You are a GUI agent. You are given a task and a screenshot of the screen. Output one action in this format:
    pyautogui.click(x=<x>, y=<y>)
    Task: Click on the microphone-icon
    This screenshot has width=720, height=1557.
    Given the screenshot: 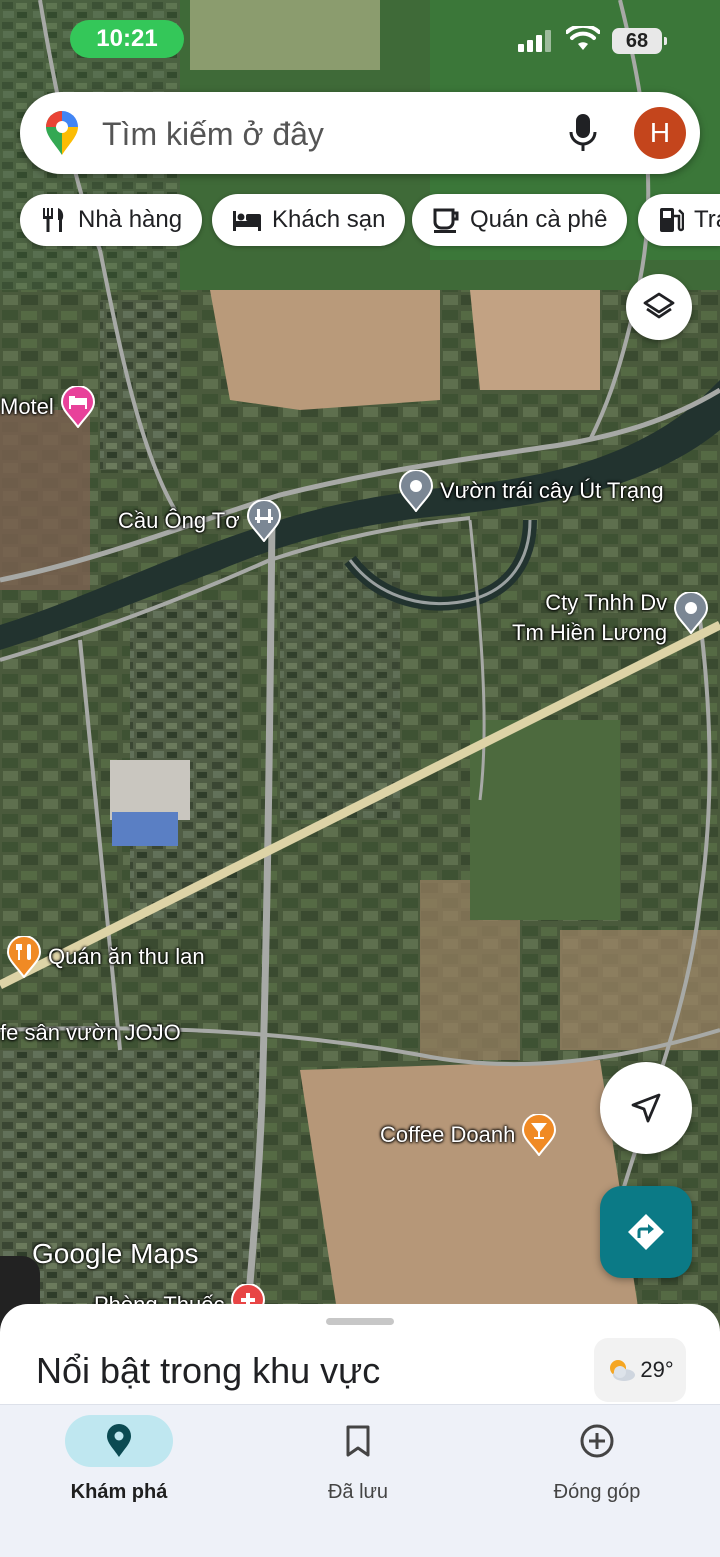 What is the action you would take?
    pyautogui.click(x=583, y=133)
    